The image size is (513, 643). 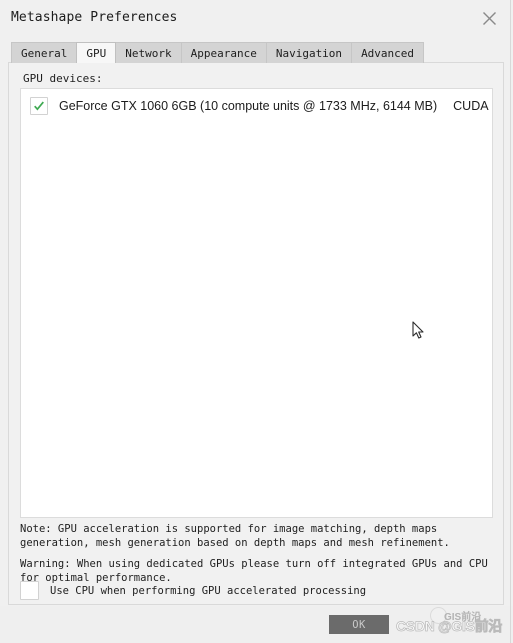 I want to click on green-checkmark-icon, so click(x=39, y=106).